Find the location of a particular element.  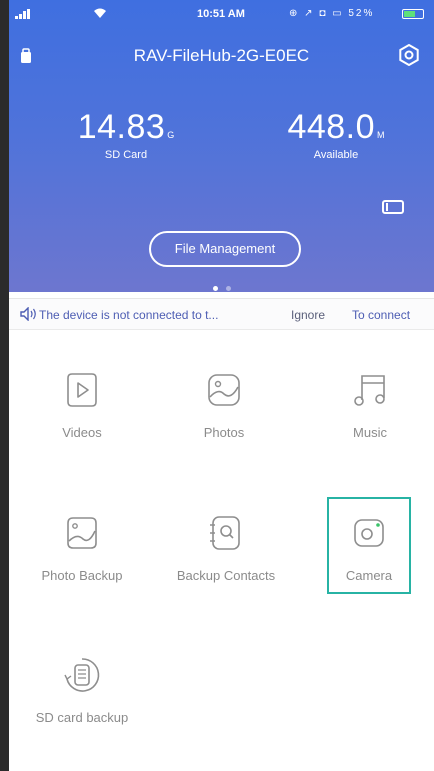

tile-backup-contacts: Backup Contacts is located at coordinates (226, 548).